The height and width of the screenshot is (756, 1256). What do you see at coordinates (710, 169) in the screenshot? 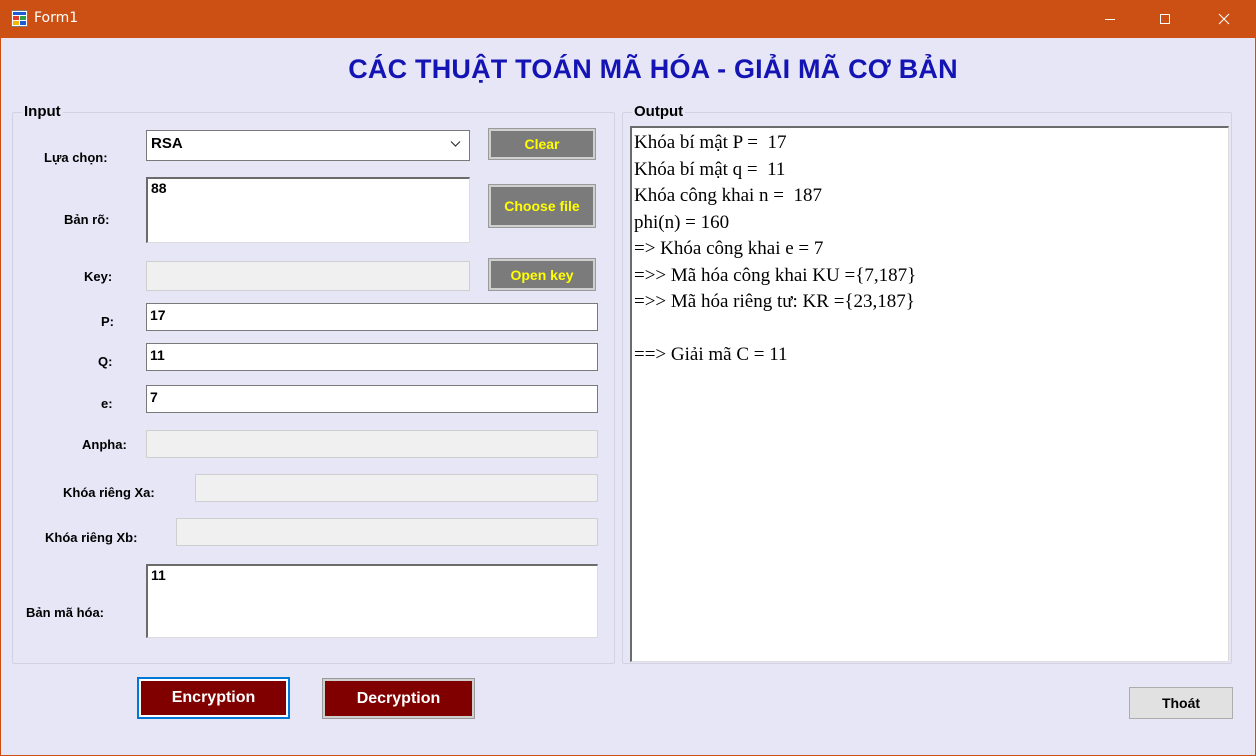
I see `output-line: Khóa bí mật q = 11` at bounding box center [710, 169].